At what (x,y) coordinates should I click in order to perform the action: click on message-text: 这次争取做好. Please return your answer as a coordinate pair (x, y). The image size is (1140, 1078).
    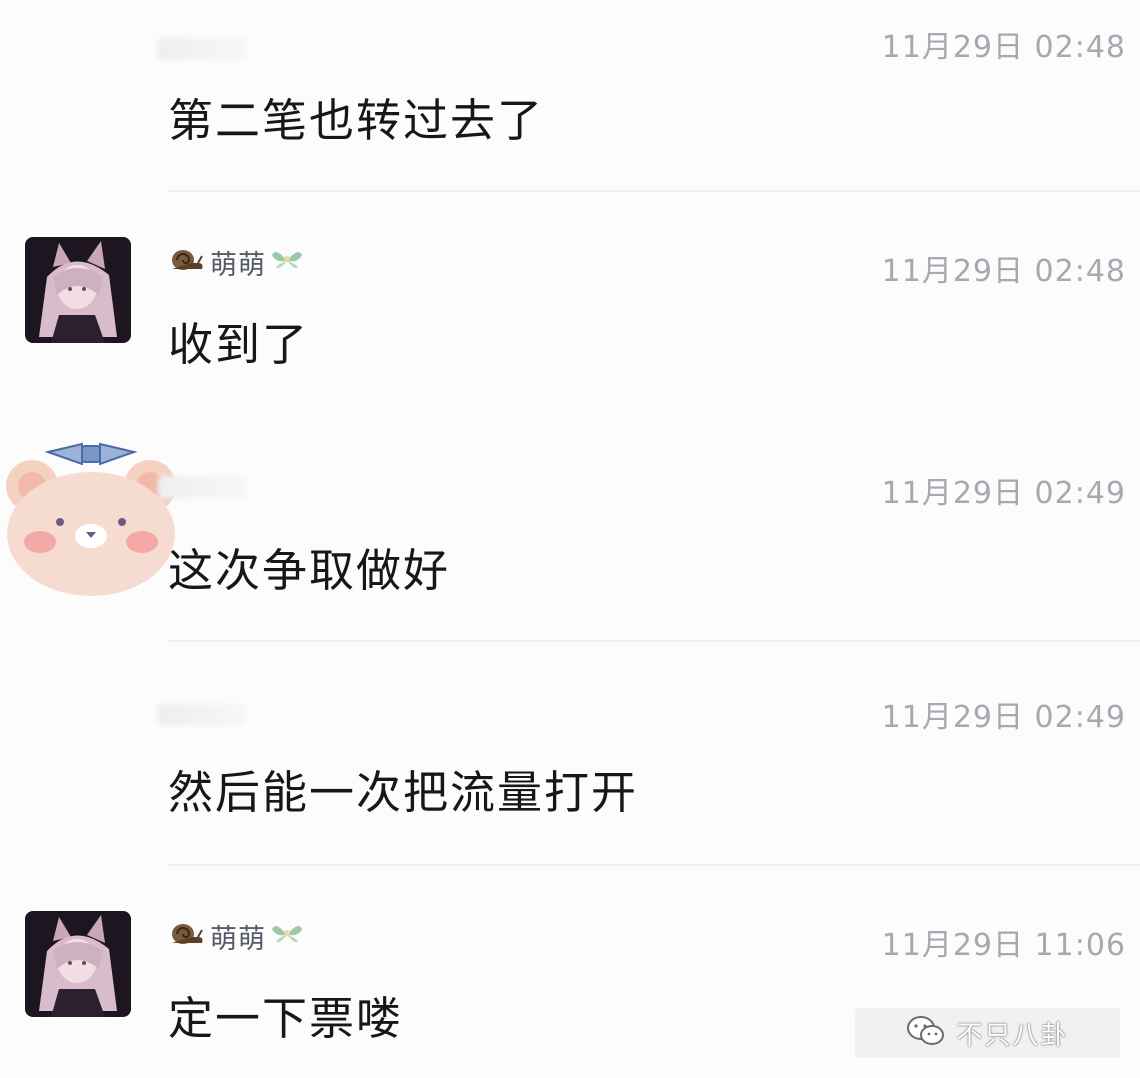
    Looking at the image, I should click on (309, 566).